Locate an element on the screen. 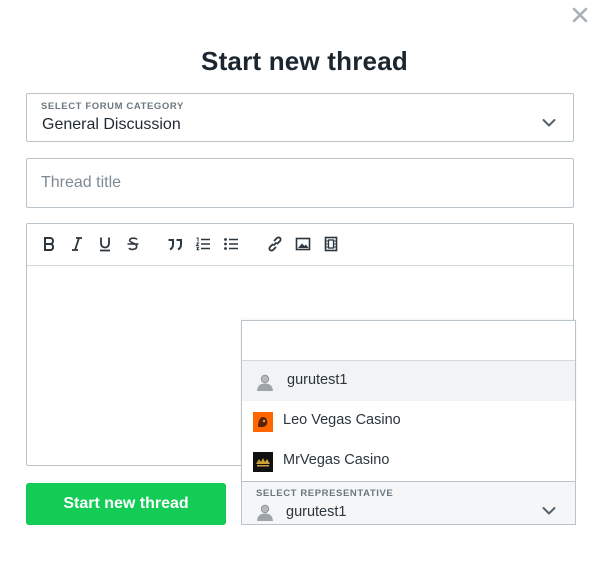 This screenshot has height=572, width=609. representative-search is located at coordinates (408, 341).